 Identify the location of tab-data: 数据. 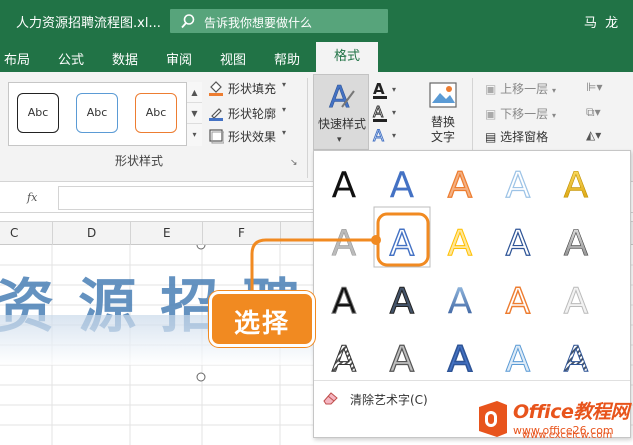
(125, 58).